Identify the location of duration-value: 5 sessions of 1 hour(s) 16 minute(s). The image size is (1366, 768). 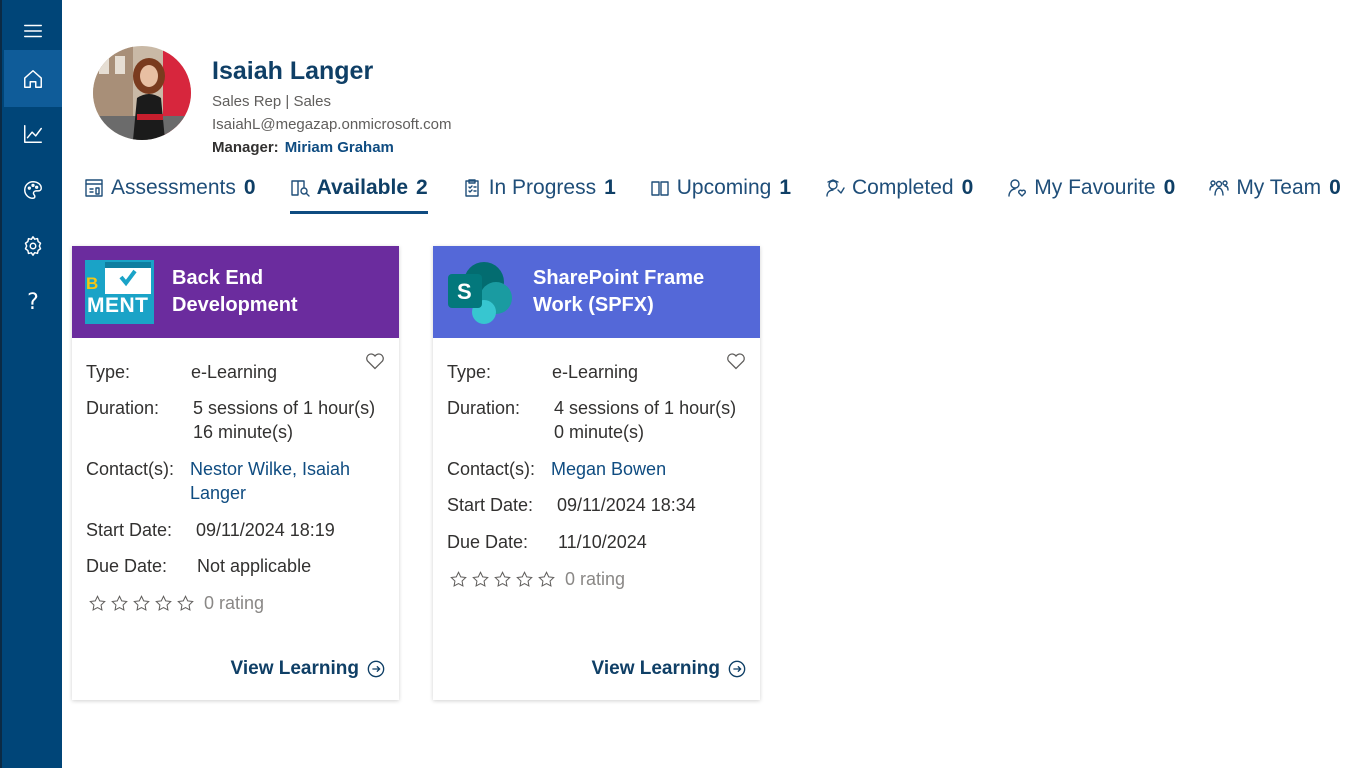
(284, 420).